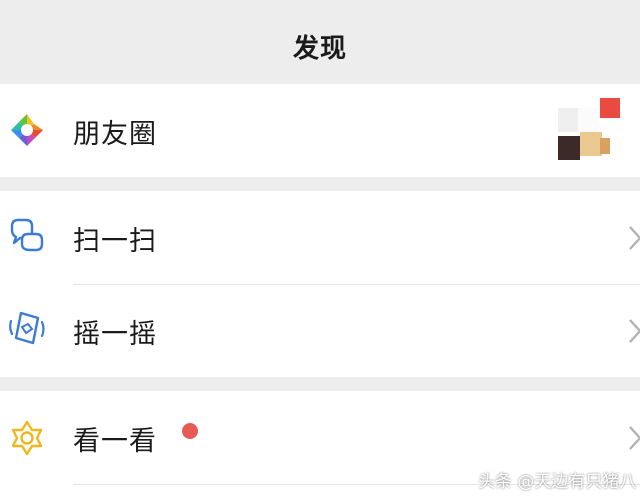 This screenshot has height=504, width=640. What do you see at coordinates (27, 438) in the screenshot?
I see `top-stories-icon` at bounding box center [27, 438].